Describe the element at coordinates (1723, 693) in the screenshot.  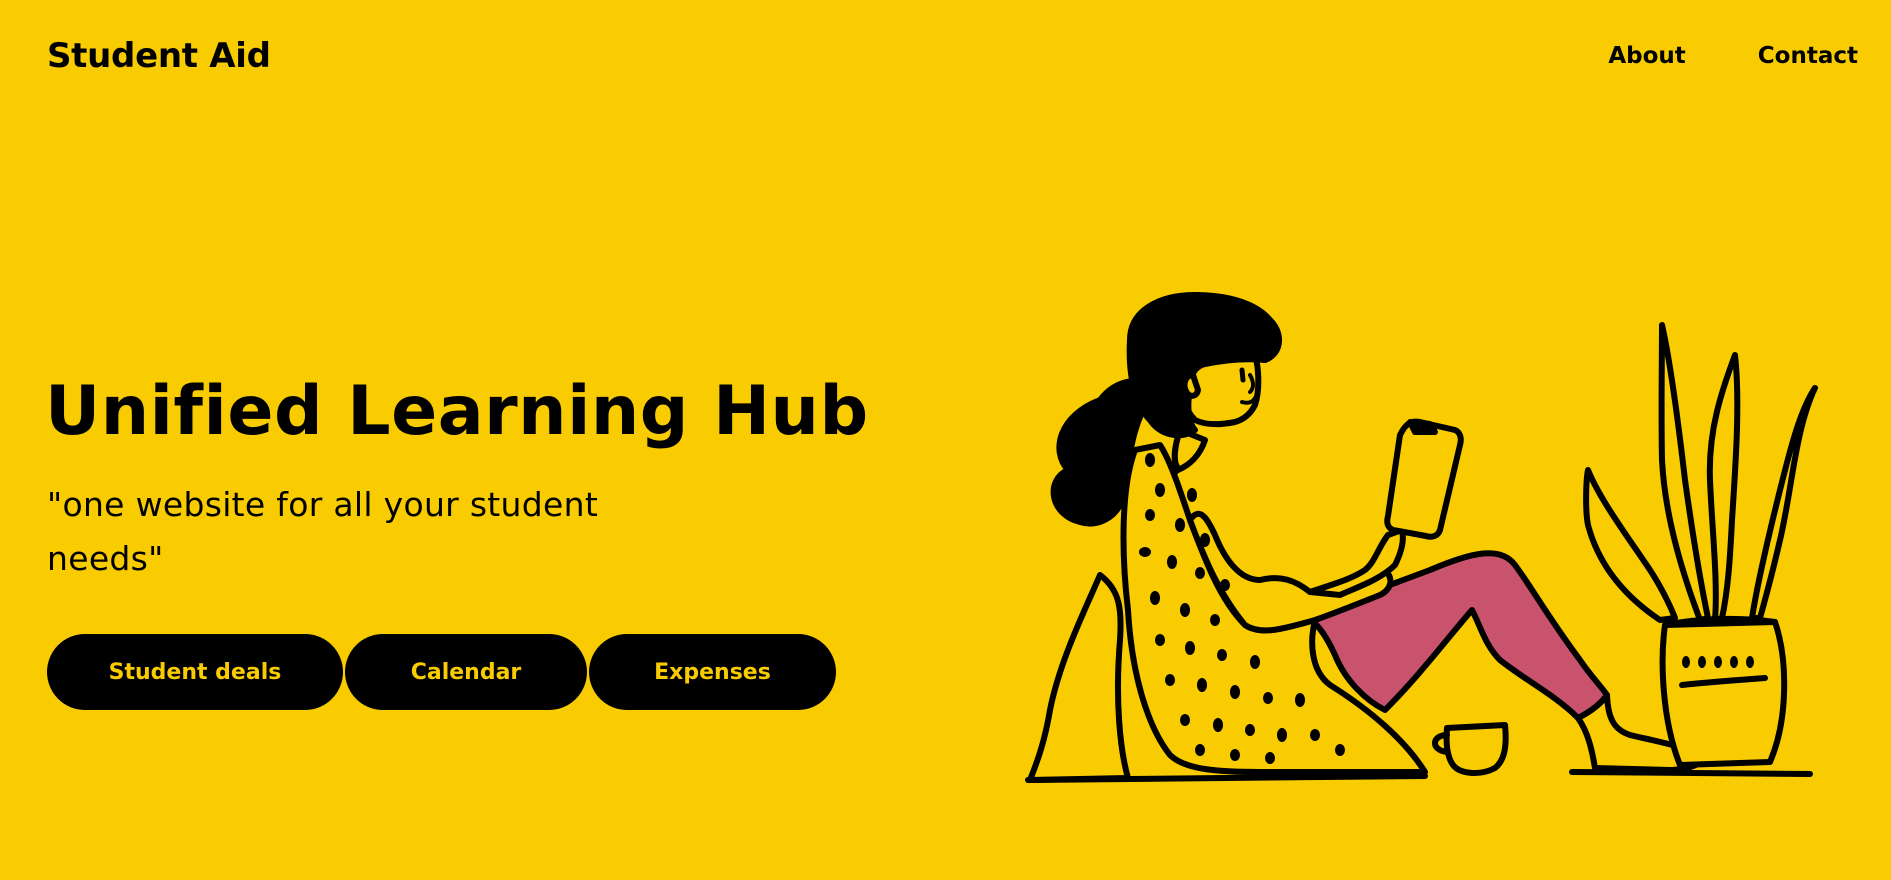
I see `plant-pot` at that location.